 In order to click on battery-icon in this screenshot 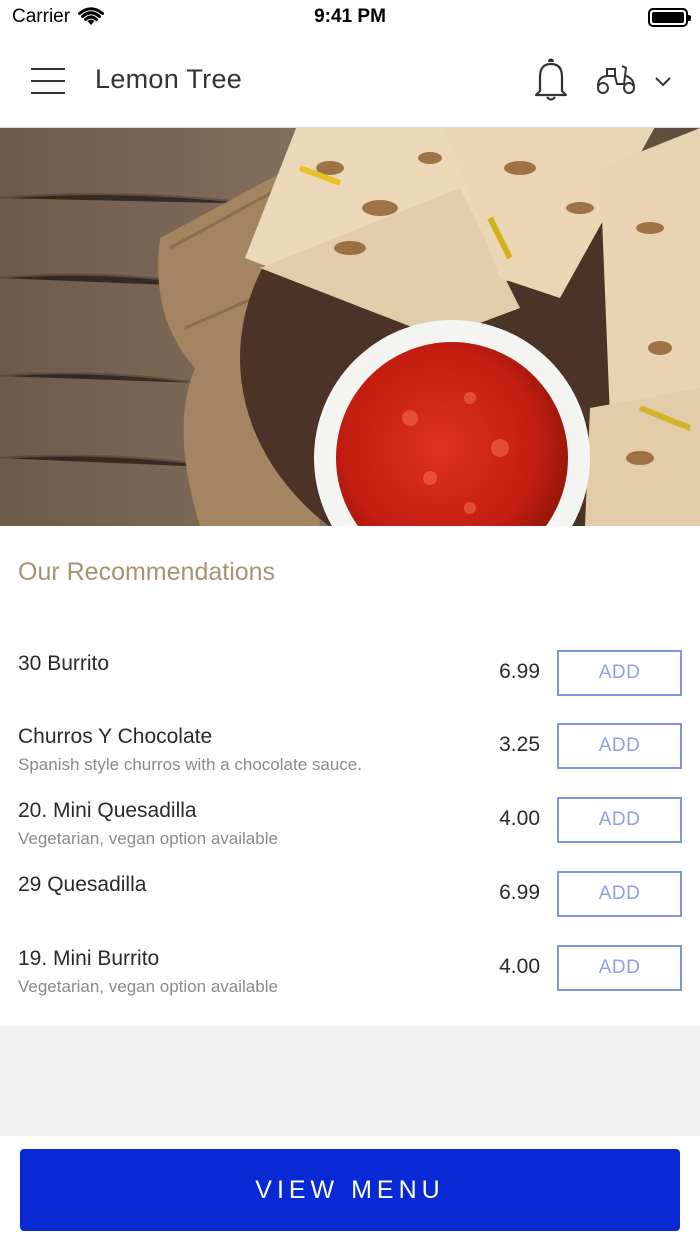, I will do `click(669, 17)`.